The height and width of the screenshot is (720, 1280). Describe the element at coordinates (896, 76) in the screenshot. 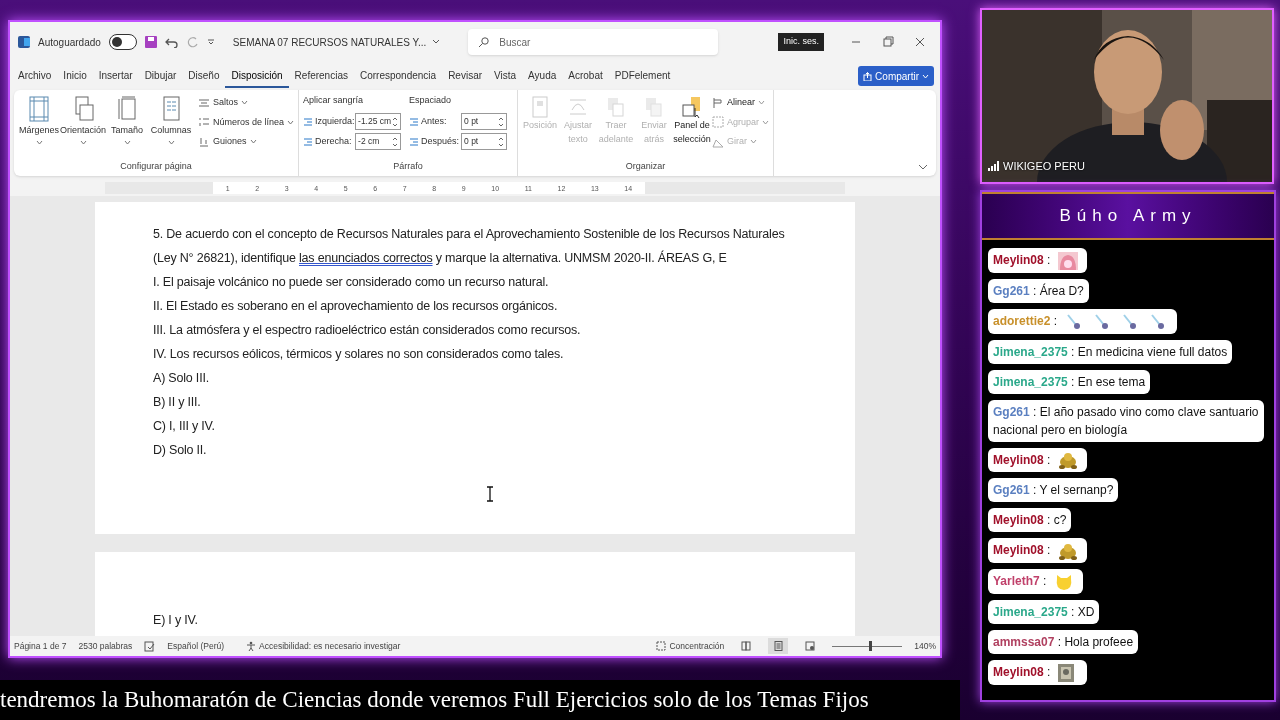

I see `share-button: Compartir` at that location.